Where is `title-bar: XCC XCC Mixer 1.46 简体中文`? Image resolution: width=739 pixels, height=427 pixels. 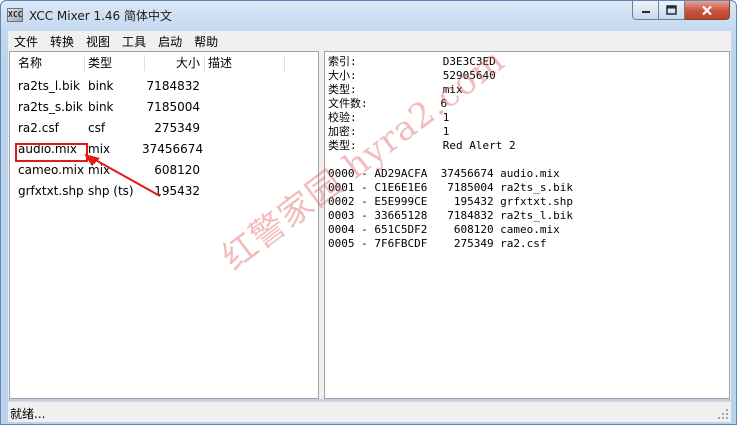
title-bar: XCC XCC Mixer 1.46 简体中文 is located at coordinates (368, 15).